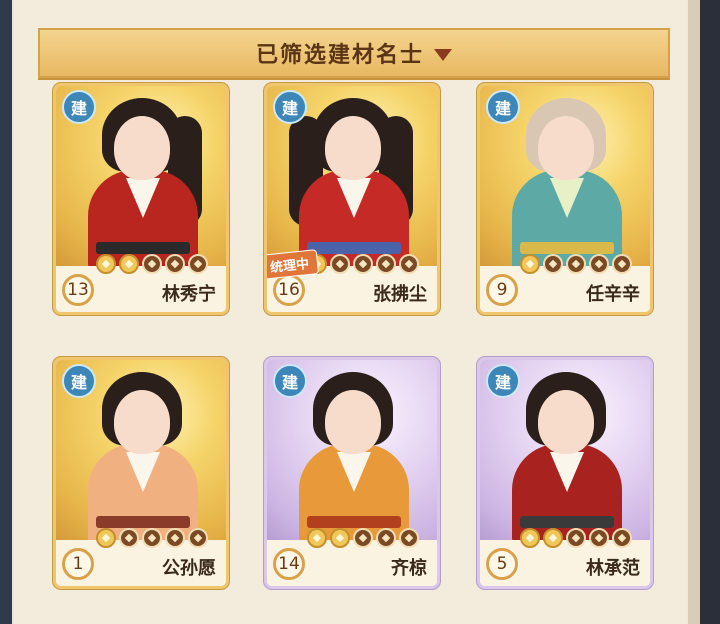  Describe the element at coordinates (565, 199) in the screenshot. I see `character-card: 建 9 任辛辛` at that location.